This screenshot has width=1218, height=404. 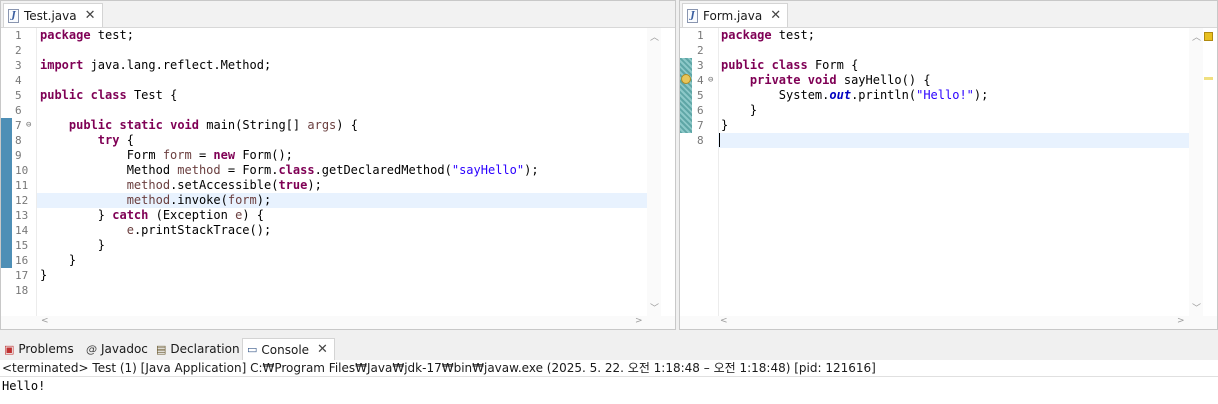 What do you see at coordinates (953, 65) in the screenshot?
I see `code-line: public class Form {` at bounding box center [953, 65].